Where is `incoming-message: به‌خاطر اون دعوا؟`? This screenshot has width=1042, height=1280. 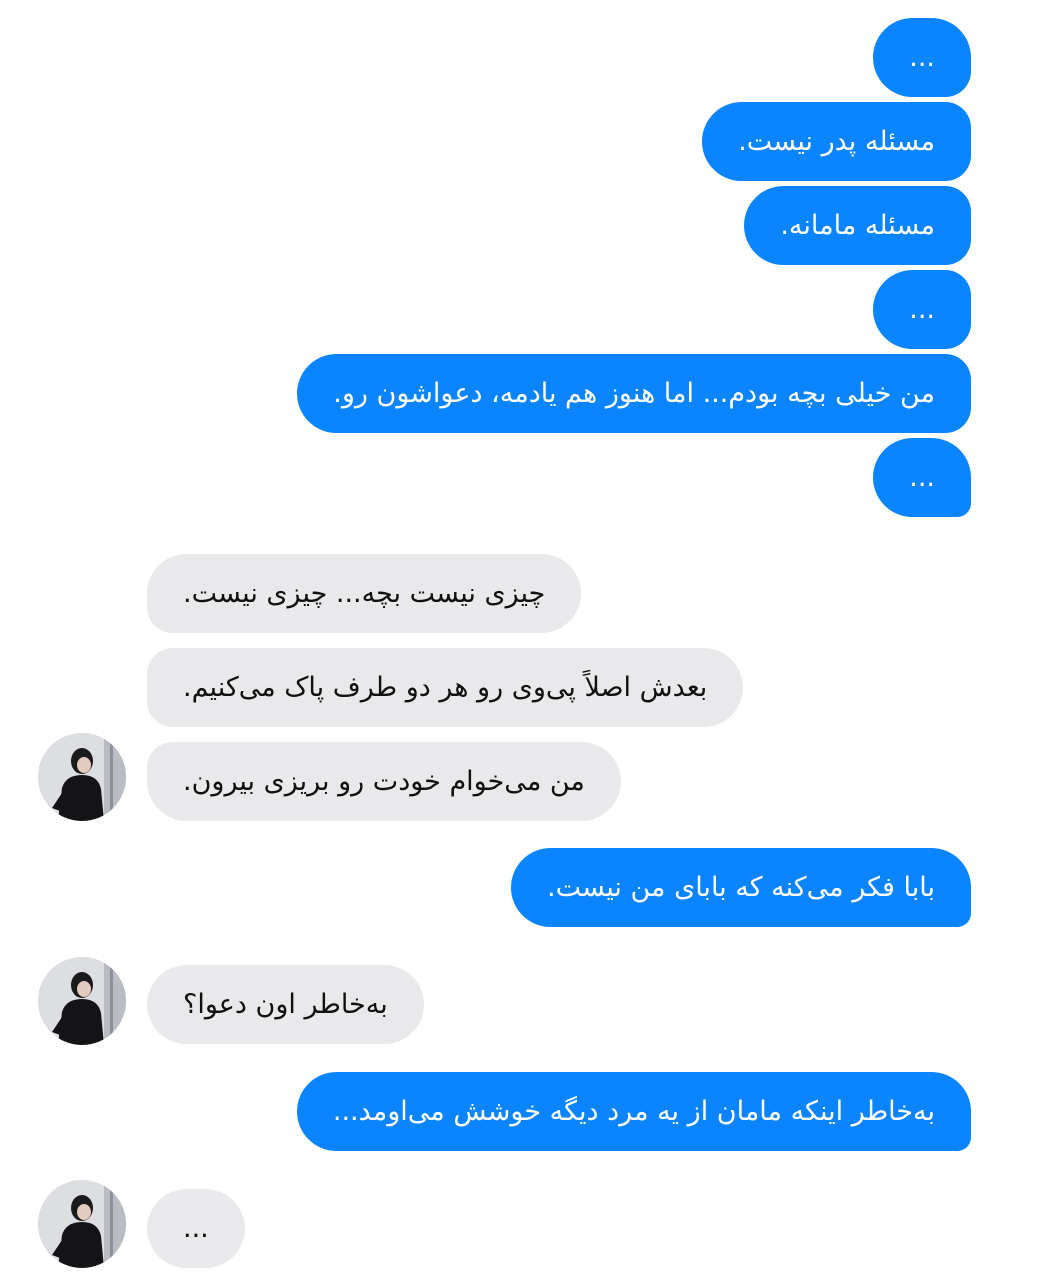 incoming-message: به‌خاطر اون دعوا؟ is located at coordinates (285, 1004).